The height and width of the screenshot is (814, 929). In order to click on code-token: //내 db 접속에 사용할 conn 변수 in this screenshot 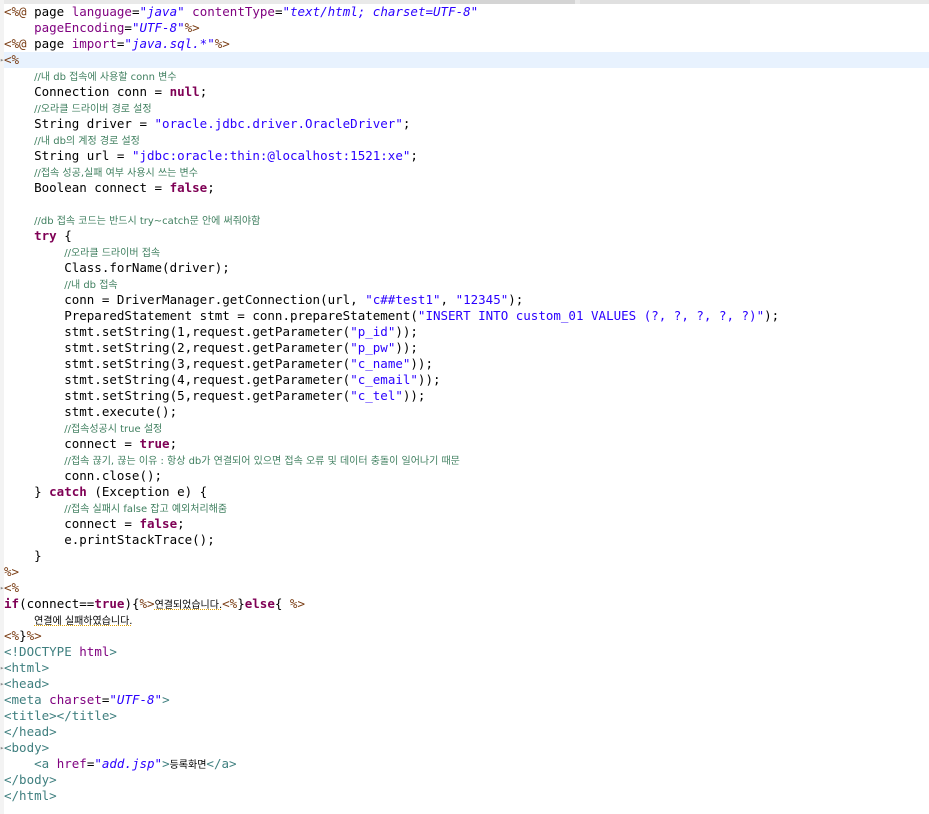, I will do `click(105, 77)`.